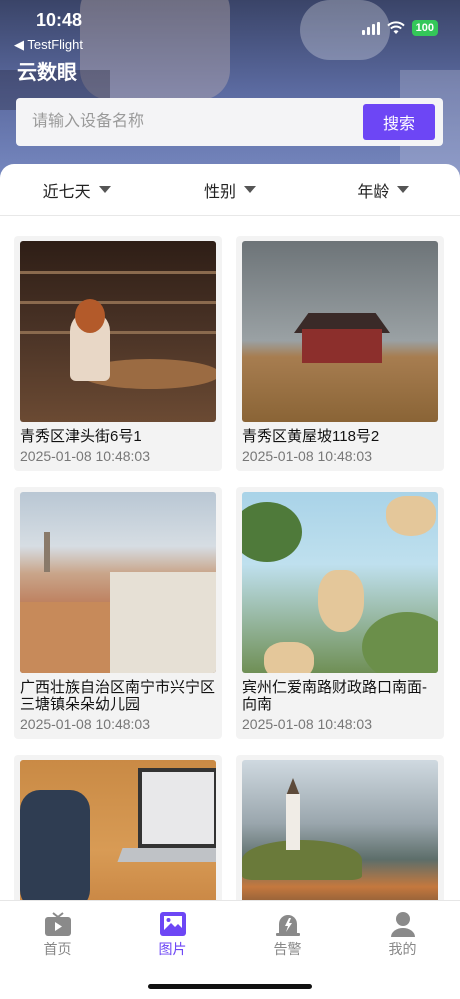 The image size is (460, 999). What do you see at coordinates (373, 192) in the screenshot?
I see `filter-label: 年龄` at bounding box center [373, 192].